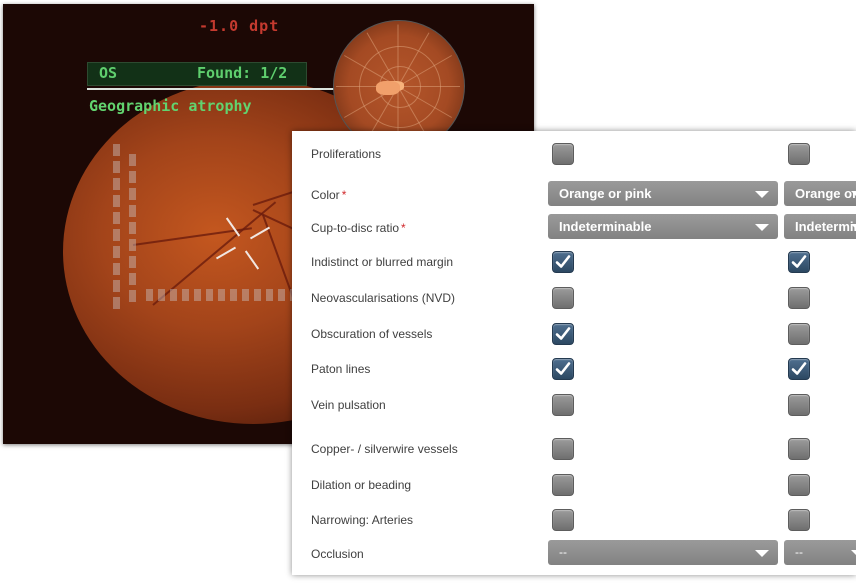 The height and width of the screenshot is (588, 856). What do you see at coordinates (242, 73) in the screenshot?
I see `found-counter: Found: 1/2` at bounding box center [242, 73].